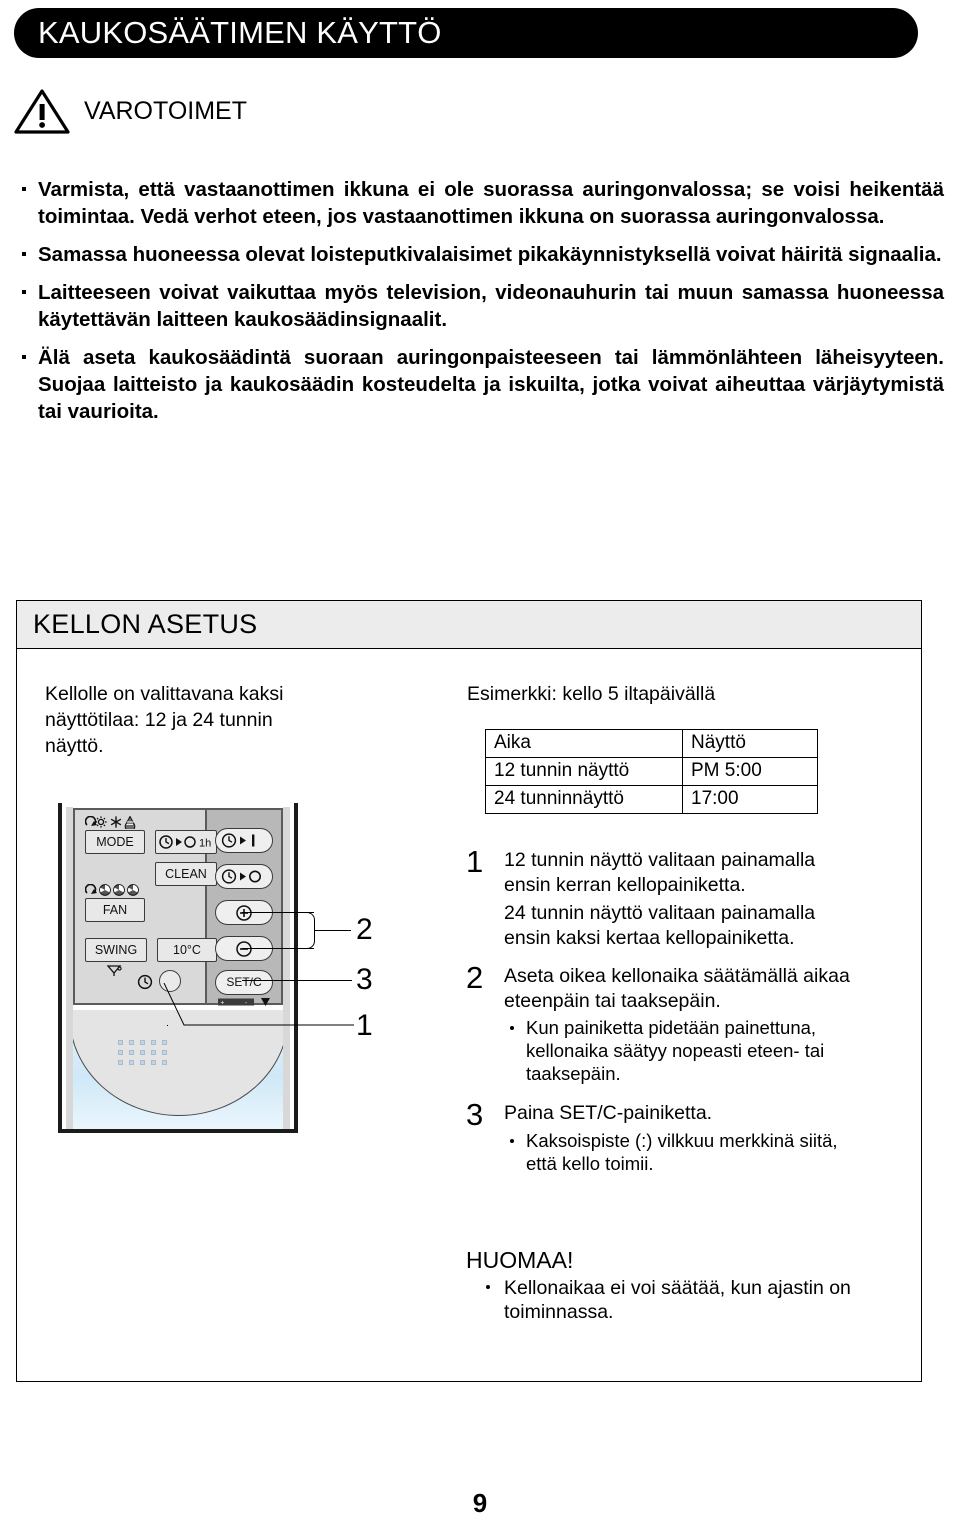 This screenshot has width=960, height=1540. What do you see at coordinates (520, 1260) in the screenshot?
I see `note-title: HUOMAA!` at bounding box center [520, 1260].